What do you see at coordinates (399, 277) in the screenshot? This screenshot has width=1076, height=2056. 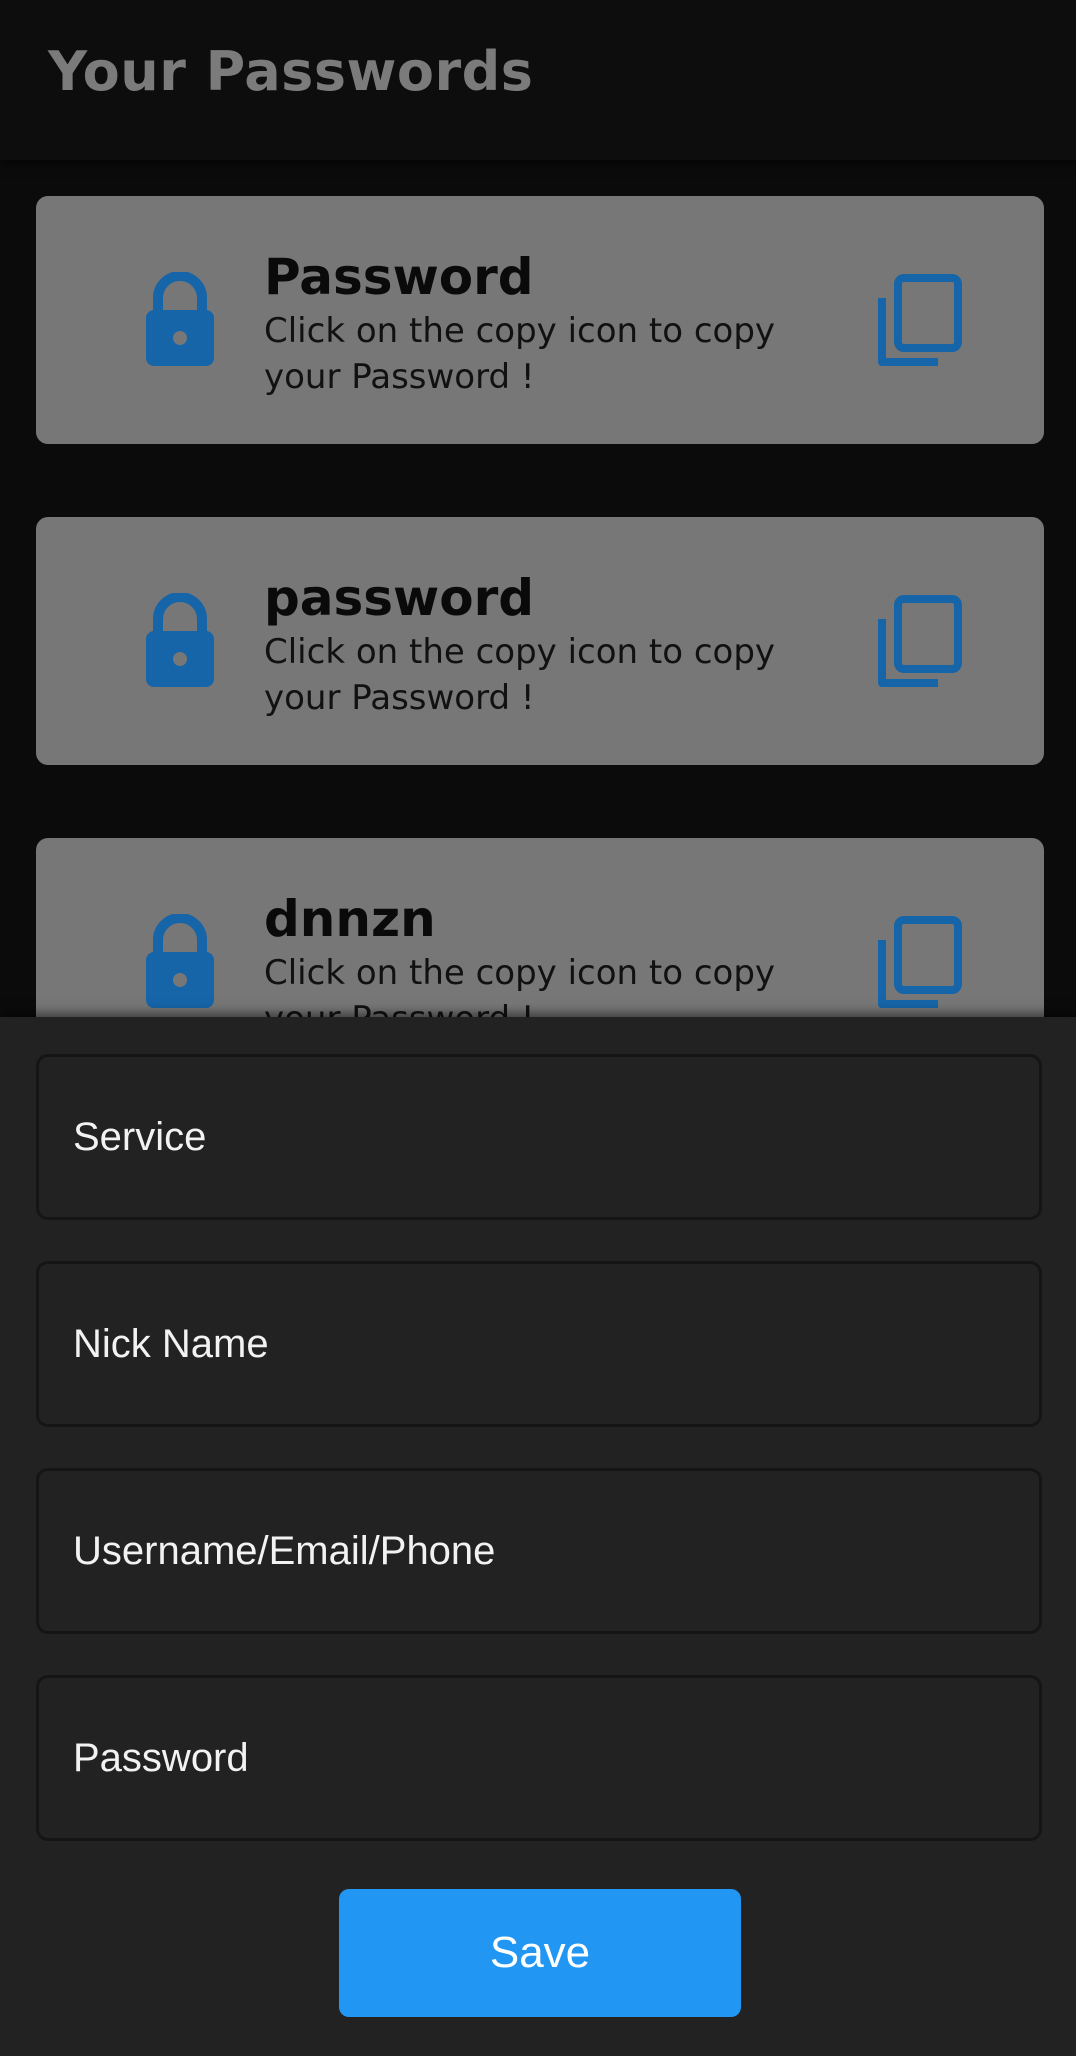 I see `card-title: Password` at bounding box center [399, 277].